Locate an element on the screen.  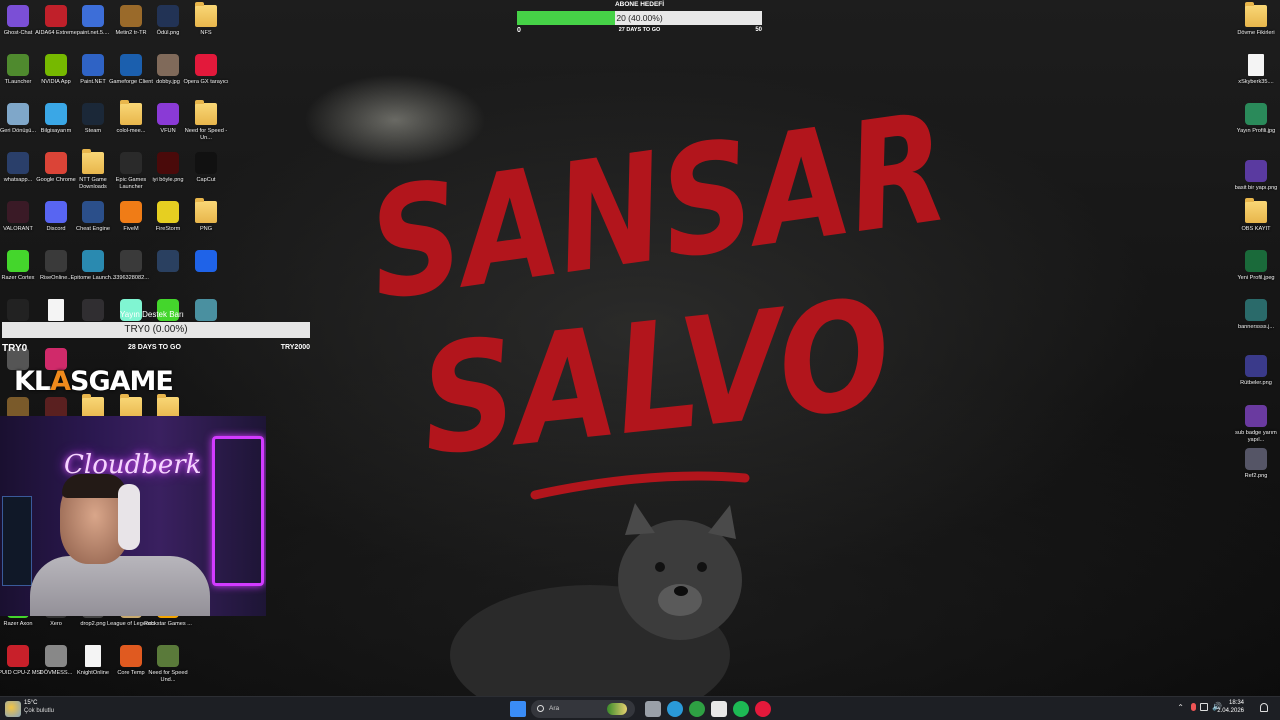
epitome-icon is located at coordinates (93, 261).